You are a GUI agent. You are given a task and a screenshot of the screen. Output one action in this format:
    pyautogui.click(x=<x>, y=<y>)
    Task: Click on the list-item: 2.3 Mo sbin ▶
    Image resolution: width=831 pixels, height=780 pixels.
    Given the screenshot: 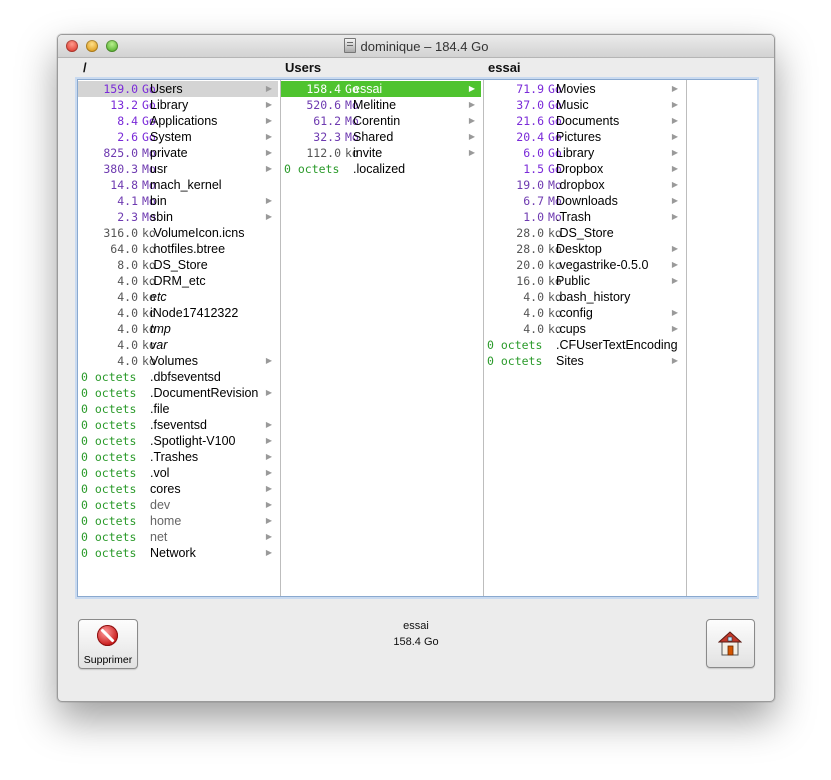 What is the action you would take?
    pyautogui.click(x=178, y=217)
    